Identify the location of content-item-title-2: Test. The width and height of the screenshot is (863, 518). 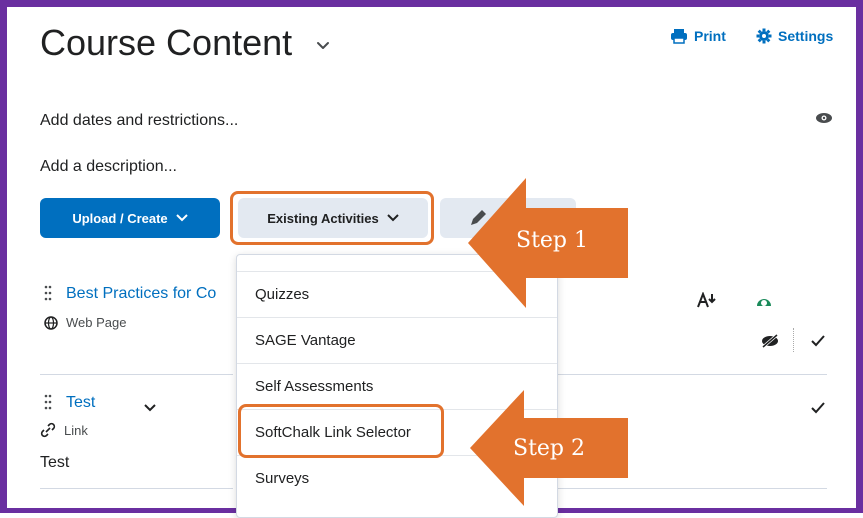
(80, 403).